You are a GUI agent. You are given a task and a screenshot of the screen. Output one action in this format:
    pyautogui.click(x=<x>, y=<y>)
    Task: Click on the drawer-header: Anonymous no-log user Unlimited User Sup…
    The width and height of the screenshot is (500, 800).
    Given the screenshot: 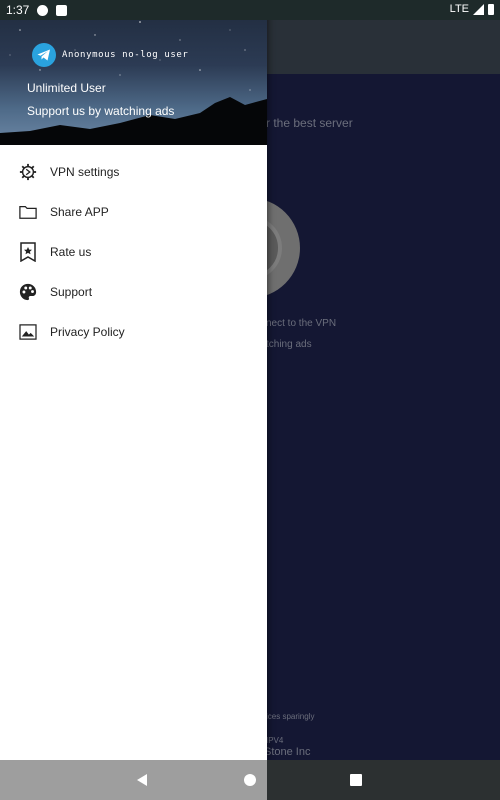 What is the action you would take?
    pyautogui.click(x=133, y=72)
    